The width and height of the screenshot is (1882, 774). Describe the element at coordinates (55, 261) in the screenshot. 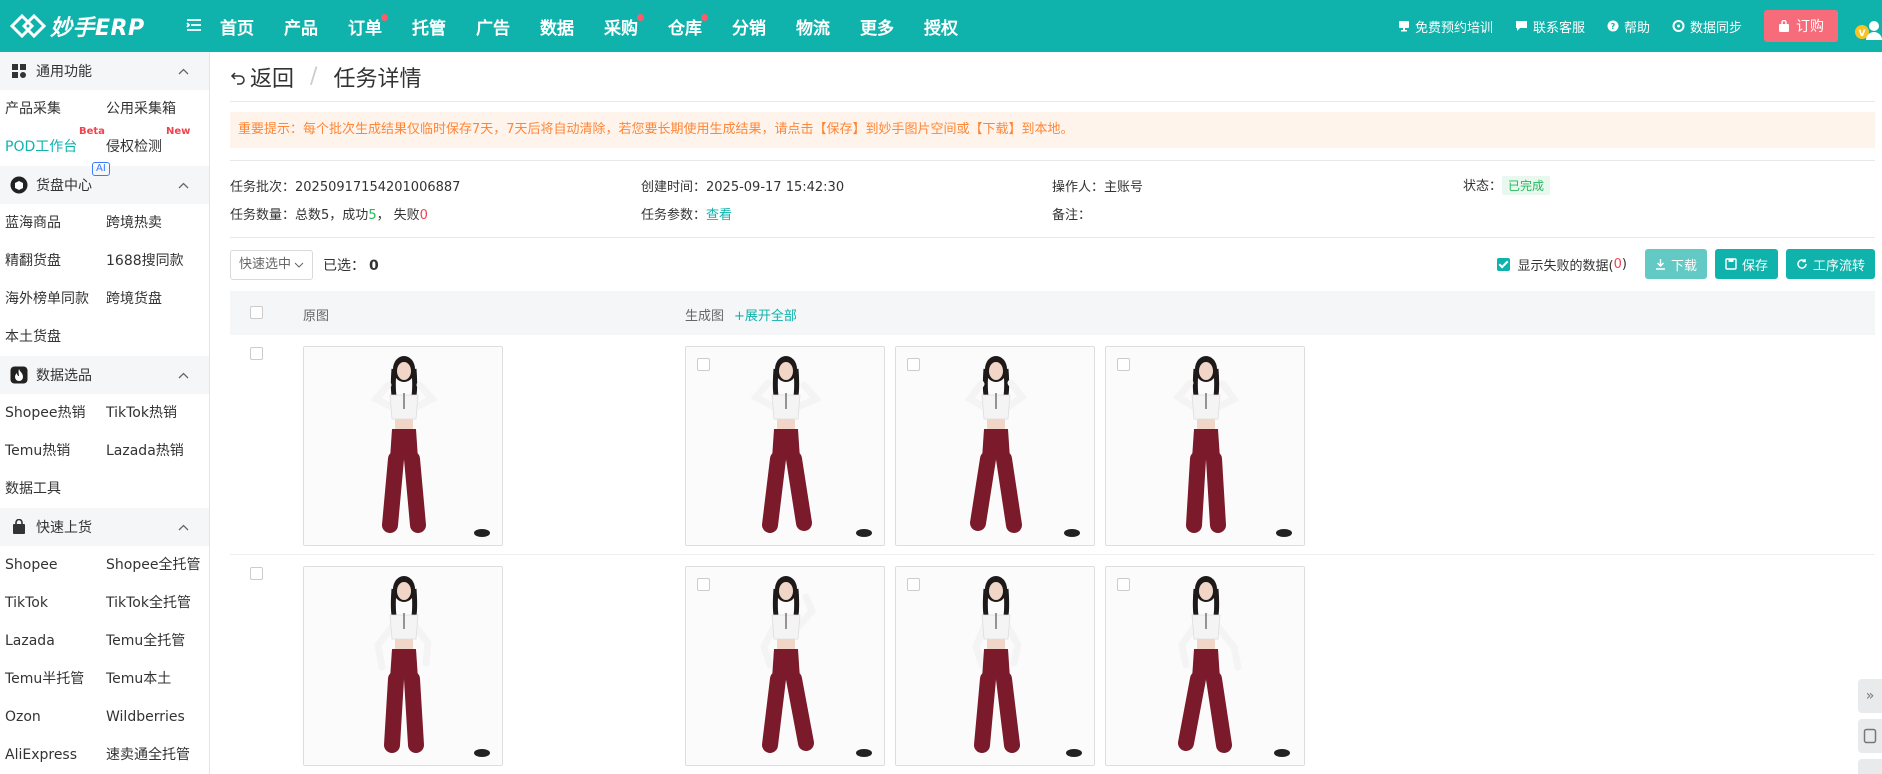

I see `sidebar-item: 精翻货盘` at that location.